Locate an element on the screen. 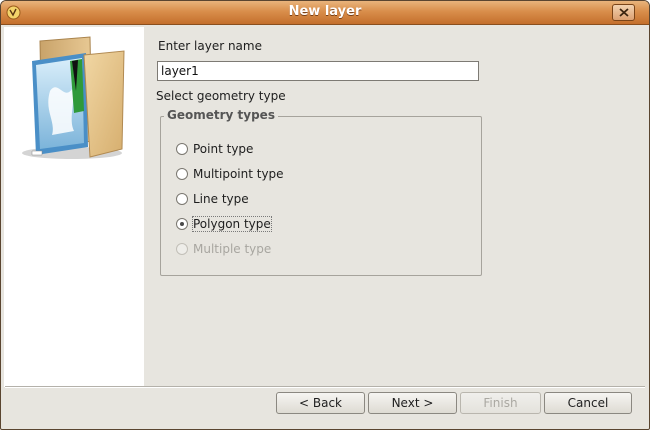 The width and height of the screenshot is (652, 432). radio-polygon-type: Polygon type is located at coordinates (224, 224).